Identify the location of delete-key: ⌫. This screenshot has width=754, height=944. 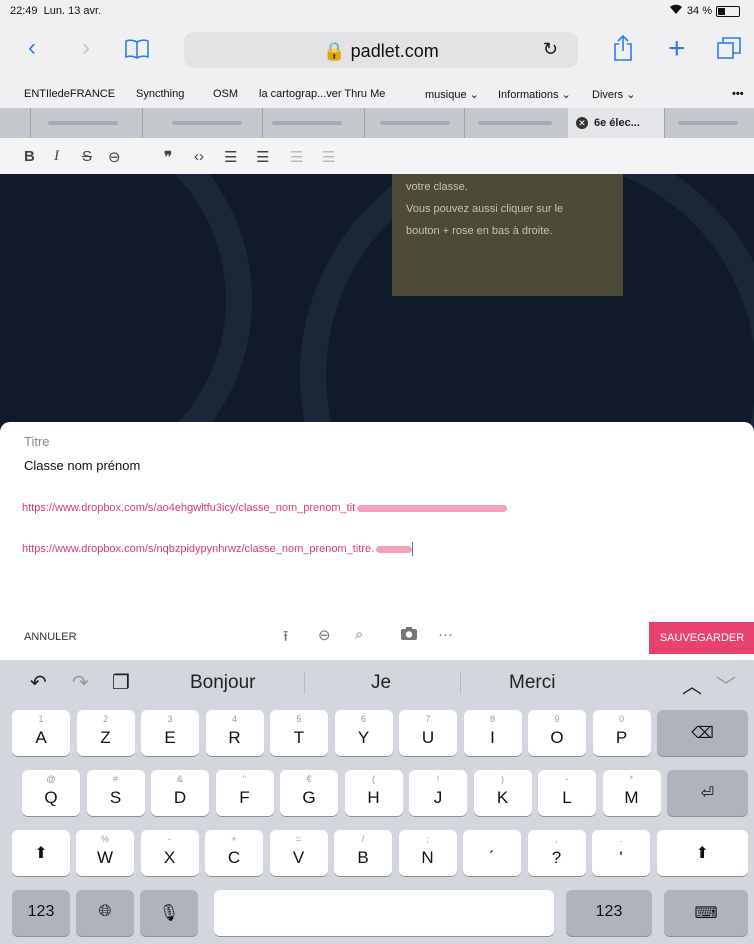
(702, 733).